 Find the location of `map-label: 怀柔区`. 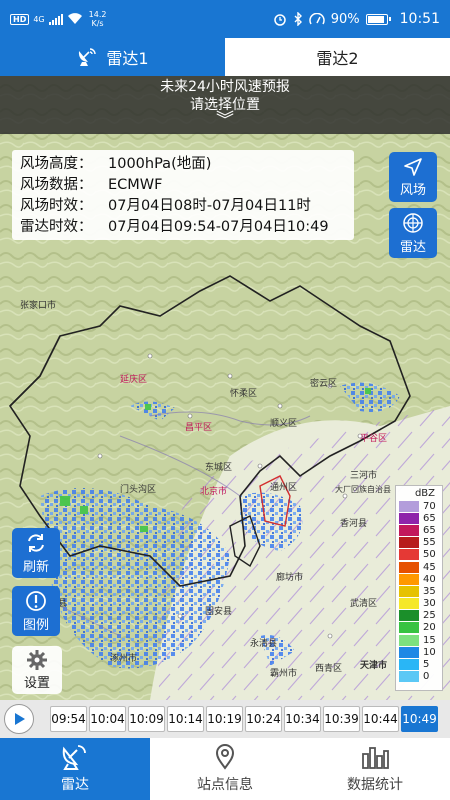

map-label: 怀柔区 is located at coordinates (244, 394).